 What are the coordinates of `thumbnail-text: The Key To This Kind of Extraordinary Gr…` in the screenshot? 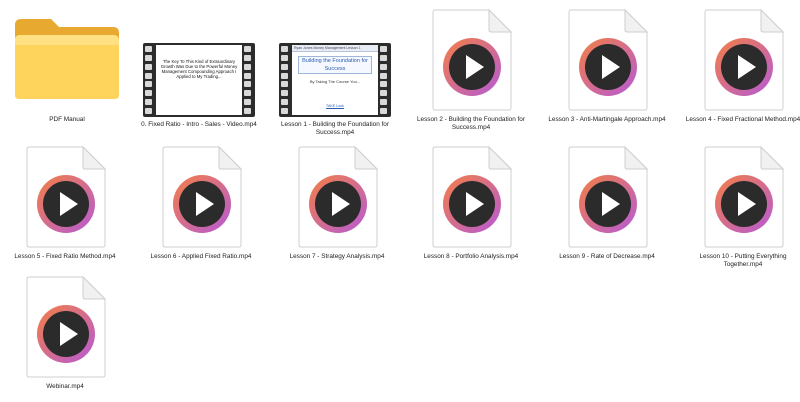 It's located at (199, 69).